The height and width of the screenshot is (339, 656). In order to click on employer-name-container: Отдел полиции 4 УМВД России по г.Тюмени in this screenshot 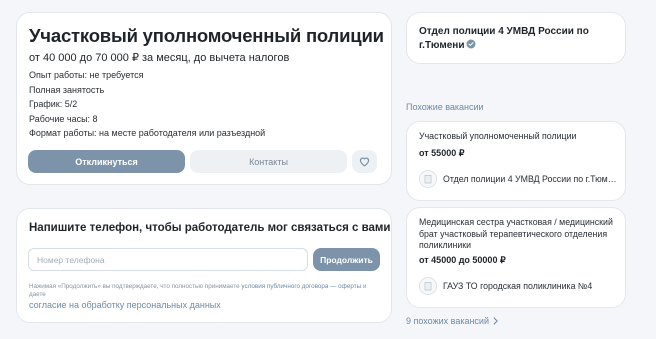, I will do `click(514, 39)`.